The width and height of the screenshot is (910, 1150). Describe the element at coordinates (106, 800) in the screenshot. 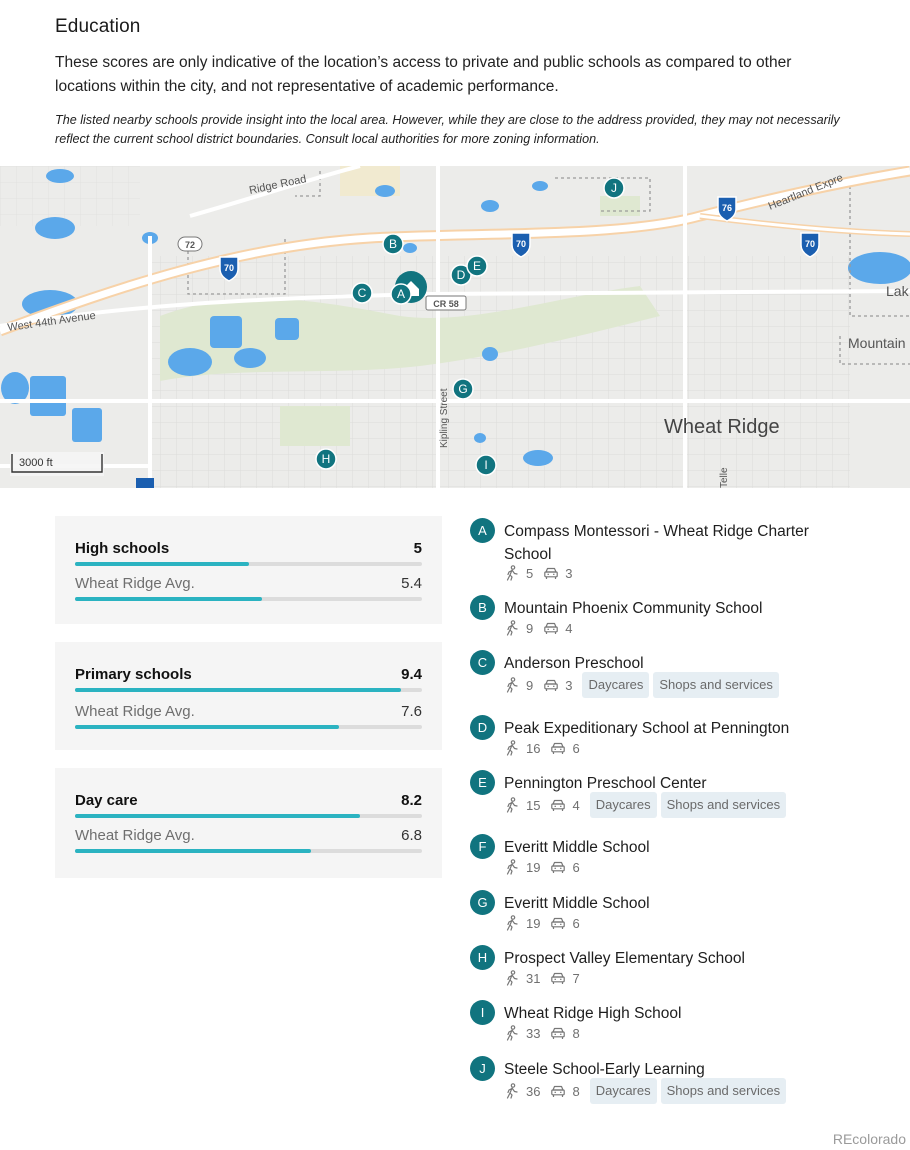

I see `score-label: Day care` at that location.